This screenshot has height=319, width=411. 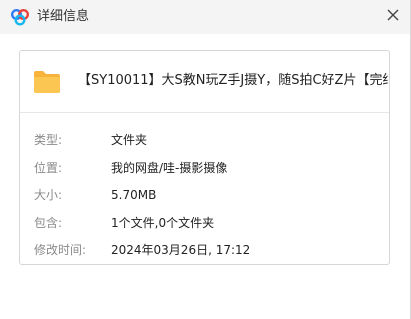 I want to click on property-label: 包含:, so click(x=48, y=223).